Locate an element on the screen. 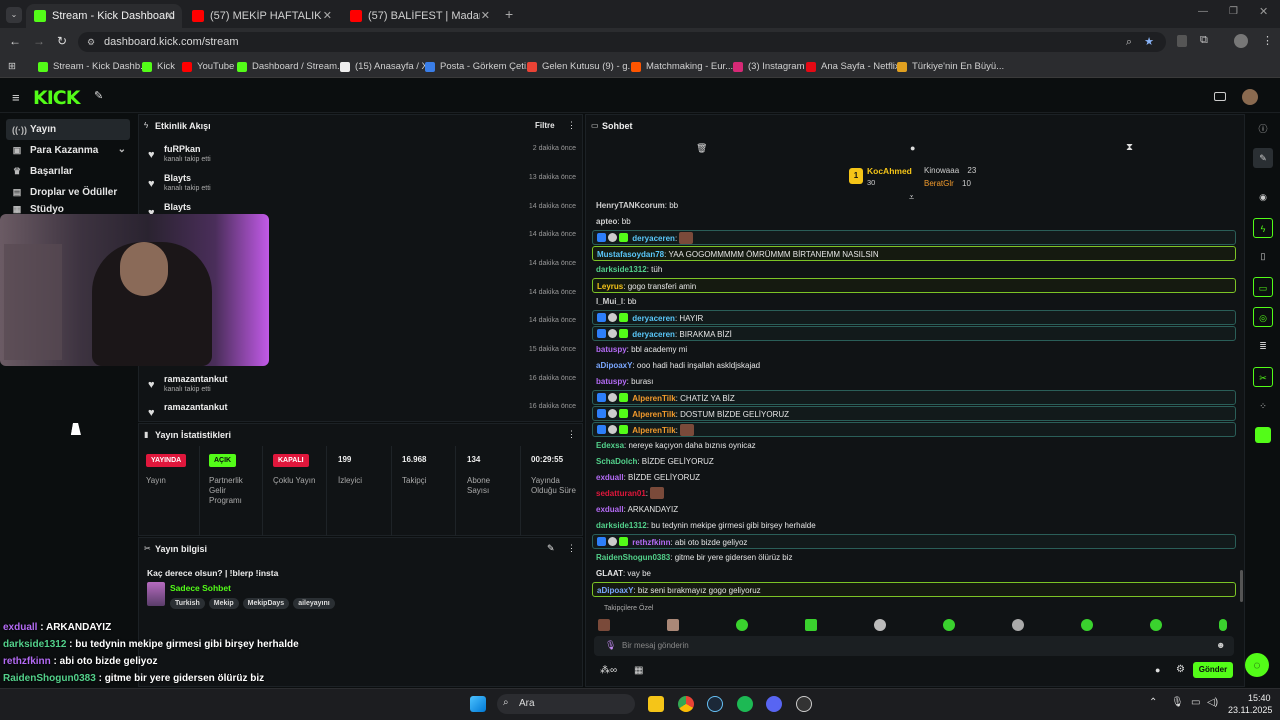  chat-username: batuspy is located at coordinates (611, 349).